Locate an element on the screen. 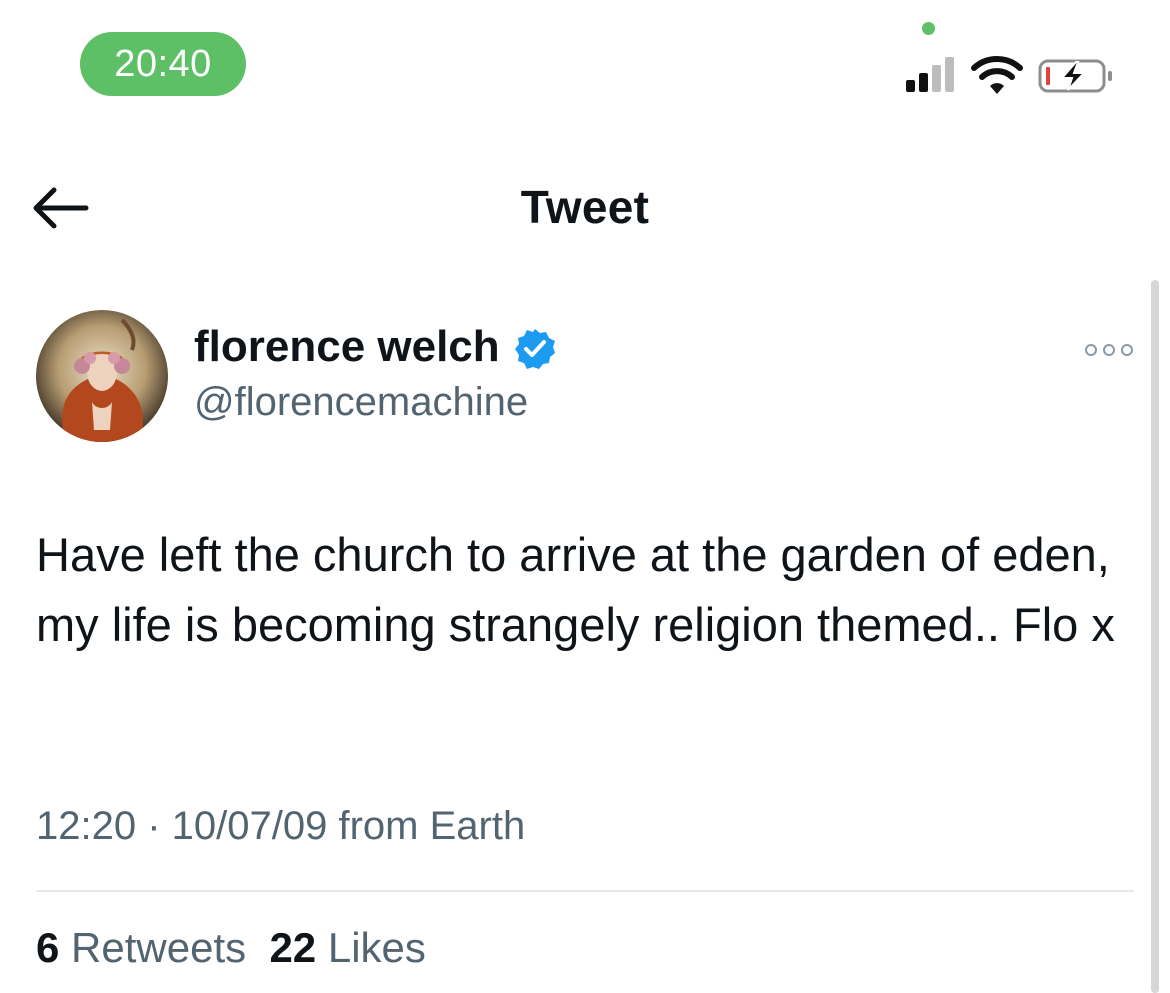  avatar-image is located at coordinates (102, 376).